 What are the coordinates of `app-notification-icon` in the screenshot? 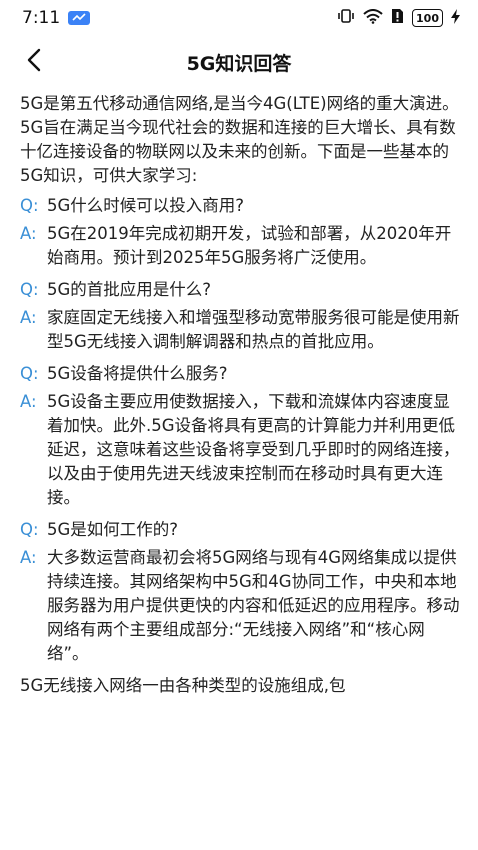 It's located at (79, 18).